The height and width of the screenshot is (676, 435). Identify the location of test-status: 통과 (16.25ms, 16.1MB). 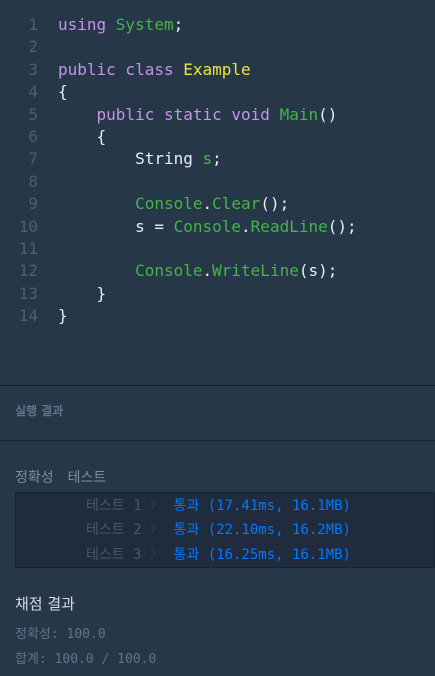
(262, 555).